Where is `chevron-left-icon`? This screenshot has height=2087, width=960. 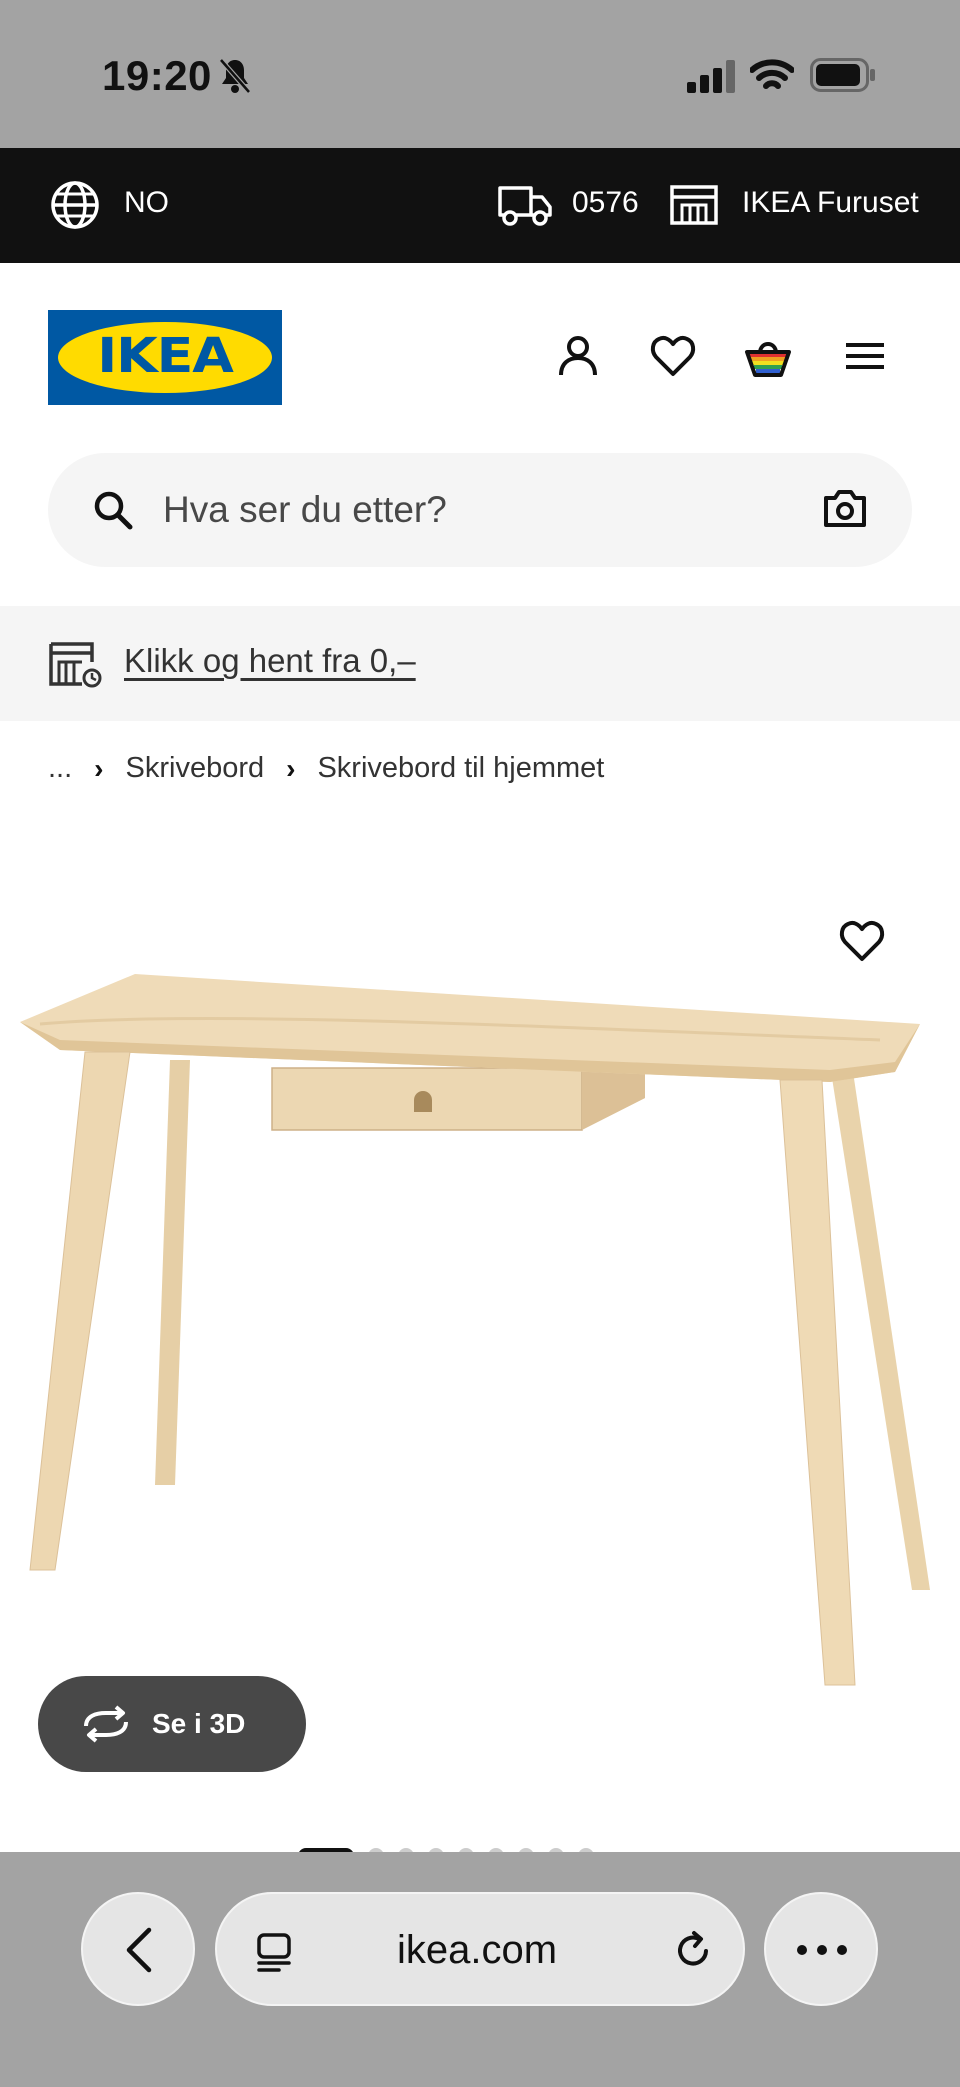 chevron-left-icon is located at coordinates (139, 1950).